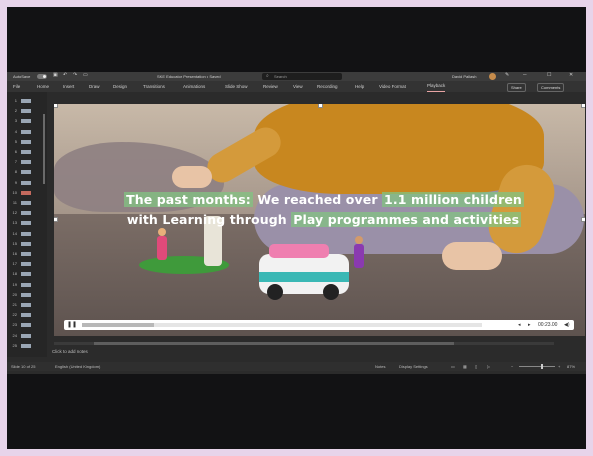 This screenshot has width=593, height=456. I want to click on video-progress-track, so click(282, 325).